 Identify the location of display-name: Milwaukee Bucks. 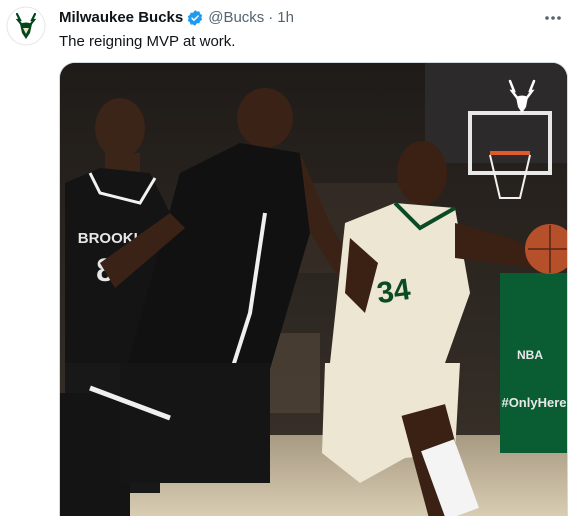
(121, 18).